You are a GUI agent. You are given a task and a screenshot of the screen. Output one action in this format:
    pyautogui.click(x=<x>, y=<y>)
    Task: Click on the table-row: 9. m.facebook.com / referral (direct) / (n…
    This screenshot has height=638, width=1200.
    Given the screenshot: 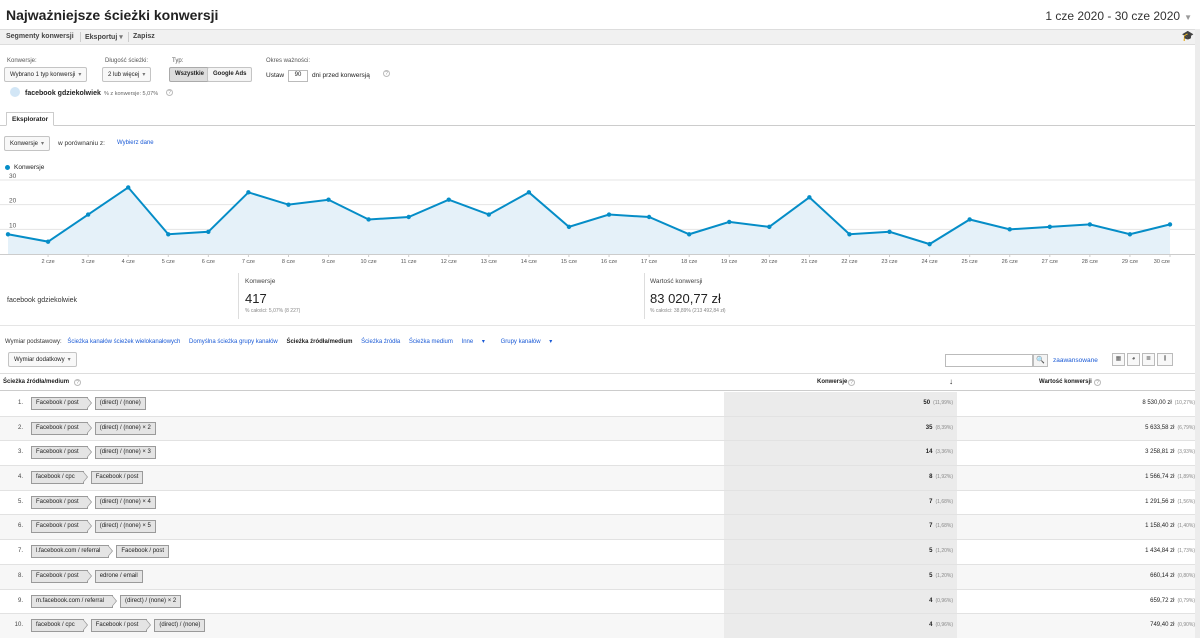 What is the action you would take?
    pyautogui.click(x=600, y=602)
    